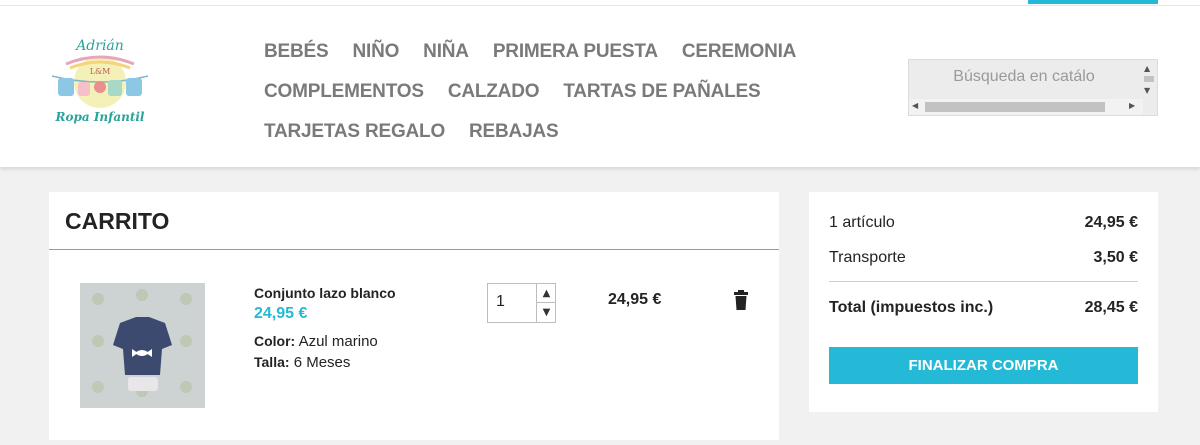 The image size is (1200, 445). What do you see at coordinates (635, 299) in the screenshot?
I see `line-total: 24,95 €` at bounding box center [635, 299].